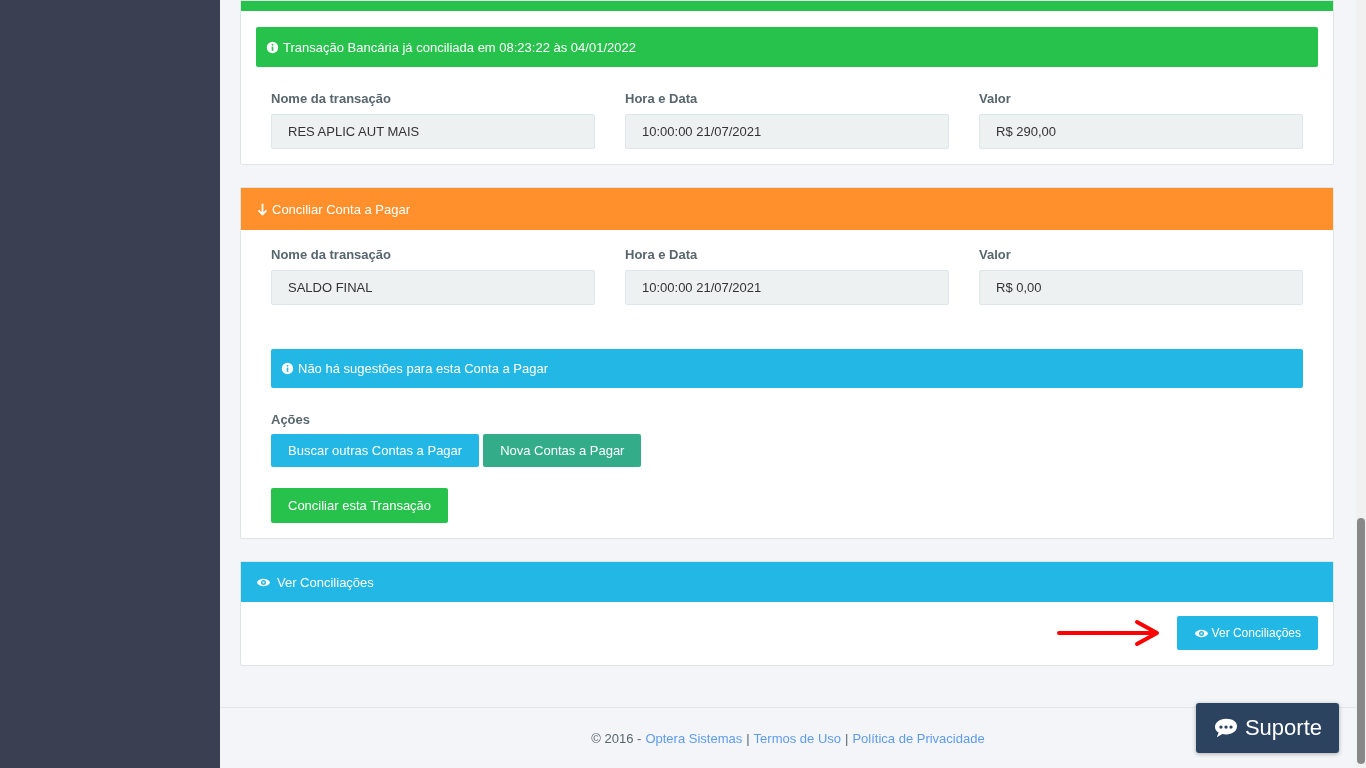 The height and width of the screenshot is (768, 1366). I want to click on input-field: R$ 0,00, so click(1141, 287).